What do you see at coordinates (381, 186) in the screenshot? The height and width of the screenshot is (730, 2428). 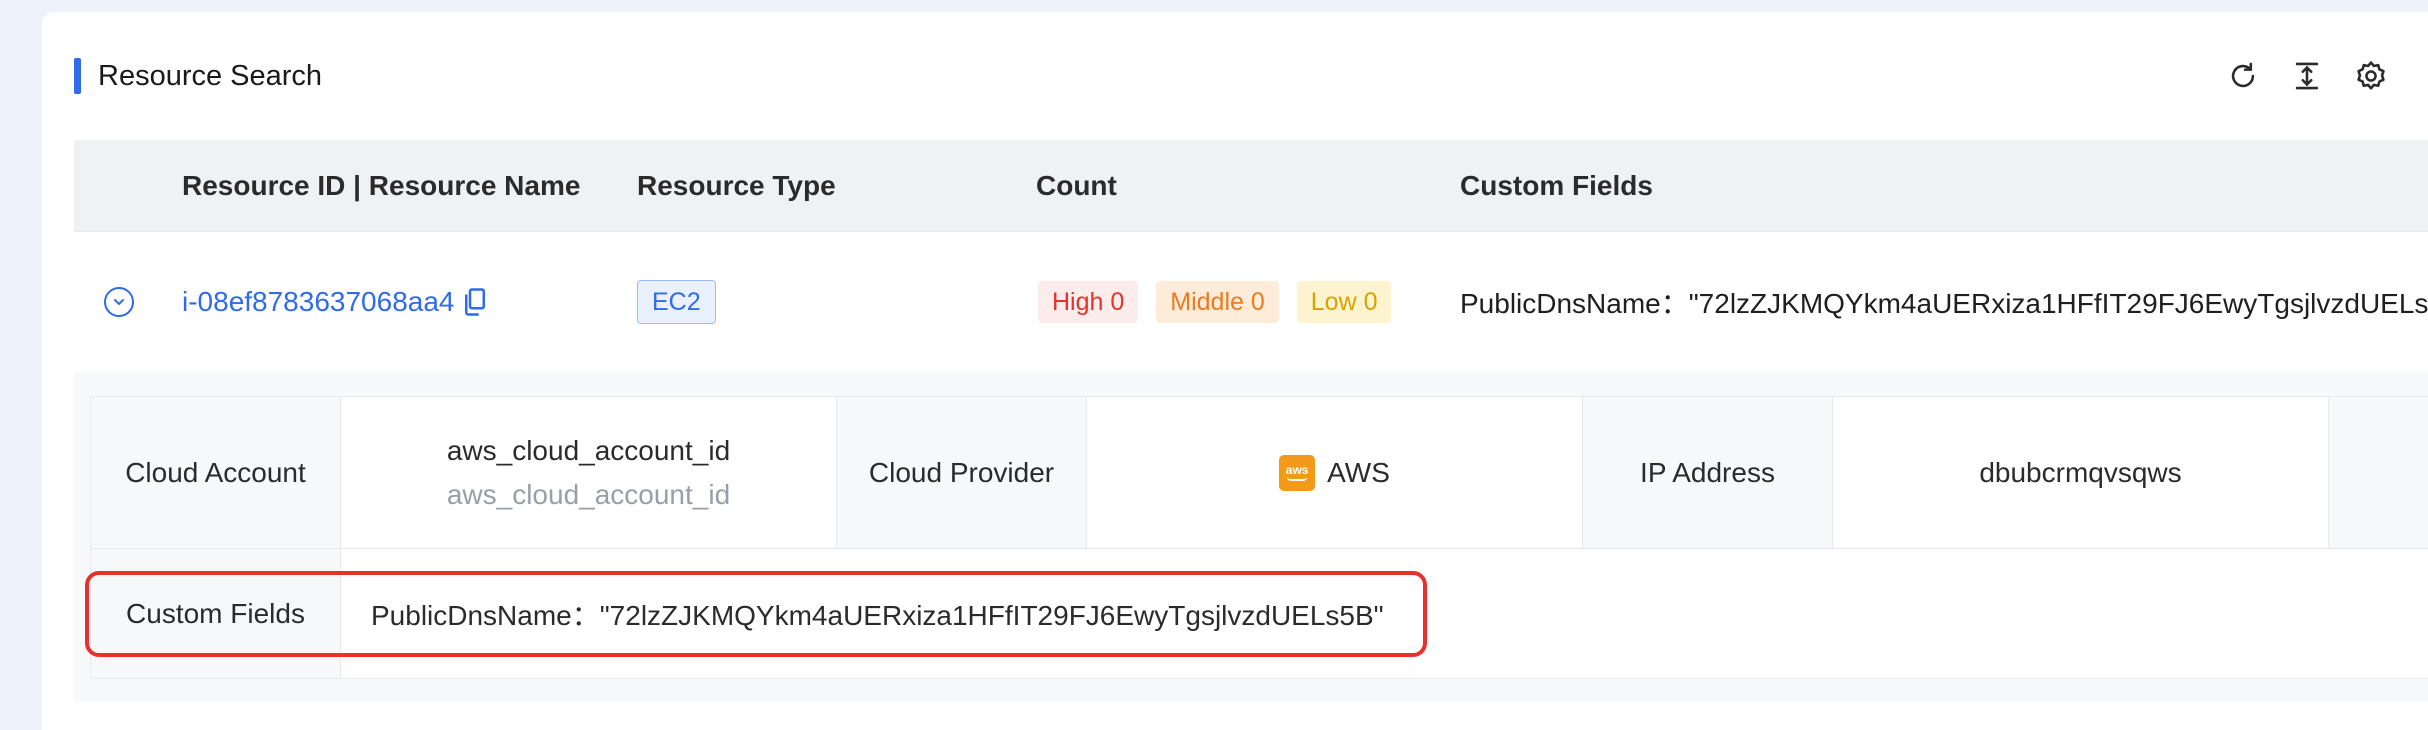 I see `column-resource: Resource ID | Resource Name` at bounding box center [381, 186].